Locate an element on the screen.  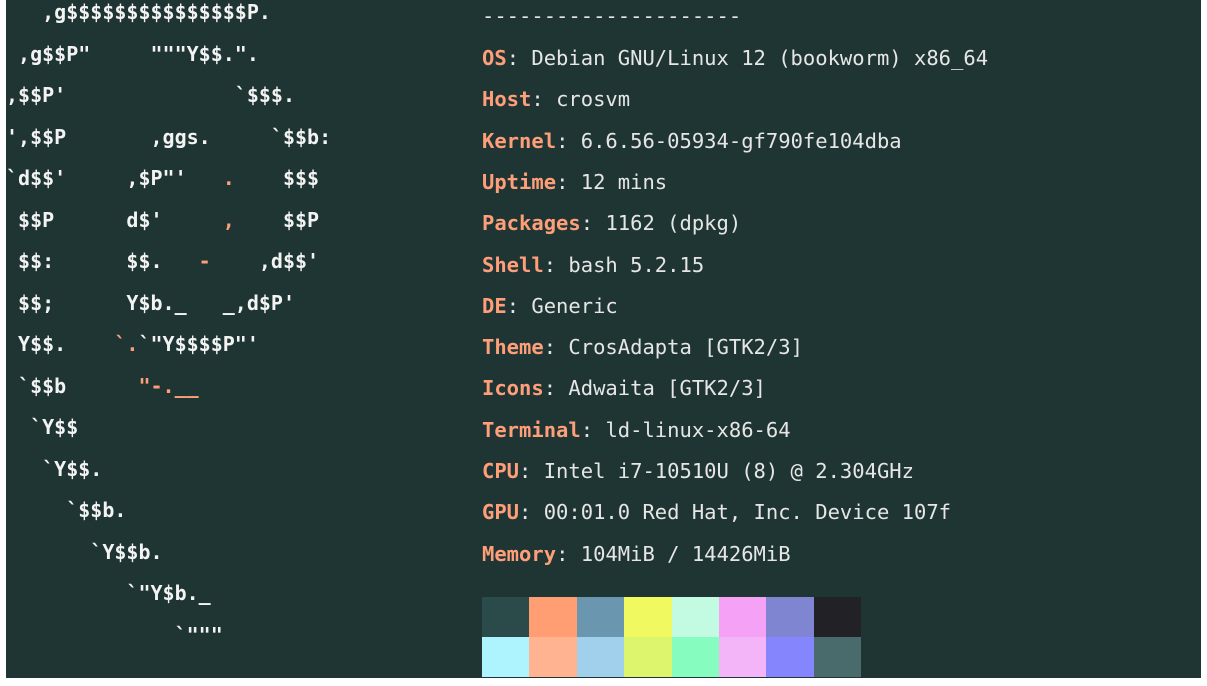
info-value: crosvm is located at coordinates (593, 99).